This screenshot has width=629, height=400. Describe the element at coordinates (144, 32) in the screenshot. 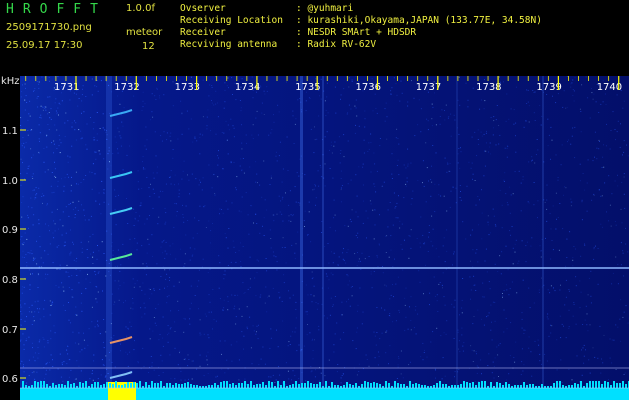

I see `meteor-label: meteor` at that location.